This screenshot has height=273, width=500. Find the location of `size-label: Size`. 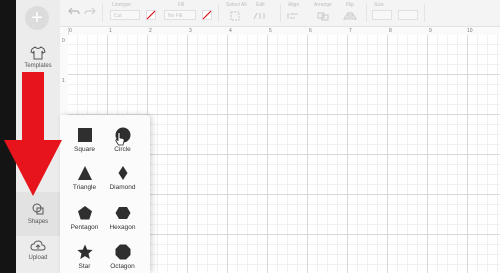

size-label: Size is located at coordinates (379, 5).